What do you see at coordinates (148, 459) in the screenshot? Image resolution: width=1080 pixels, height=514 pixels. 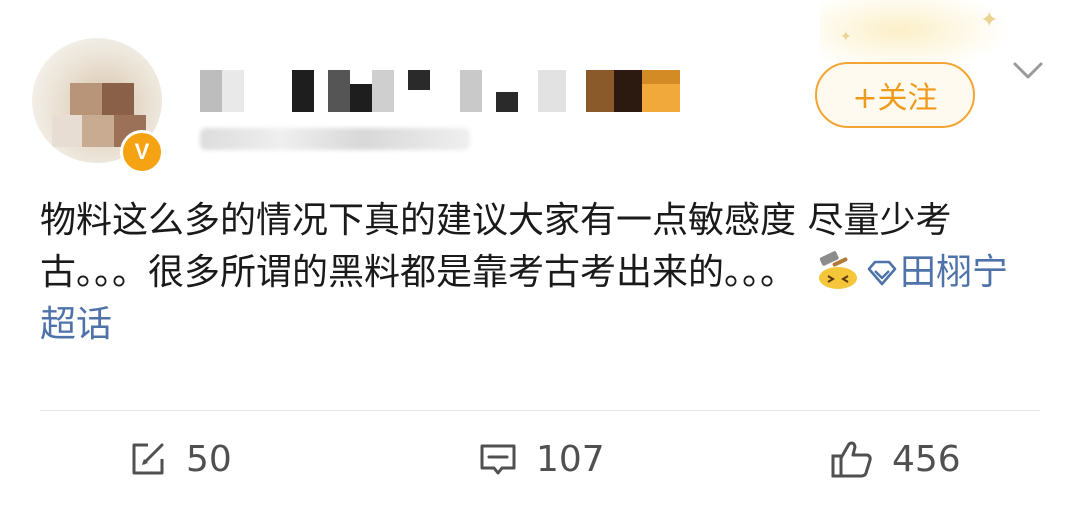 I see `repost-icon` at bounding box center [148, 459].